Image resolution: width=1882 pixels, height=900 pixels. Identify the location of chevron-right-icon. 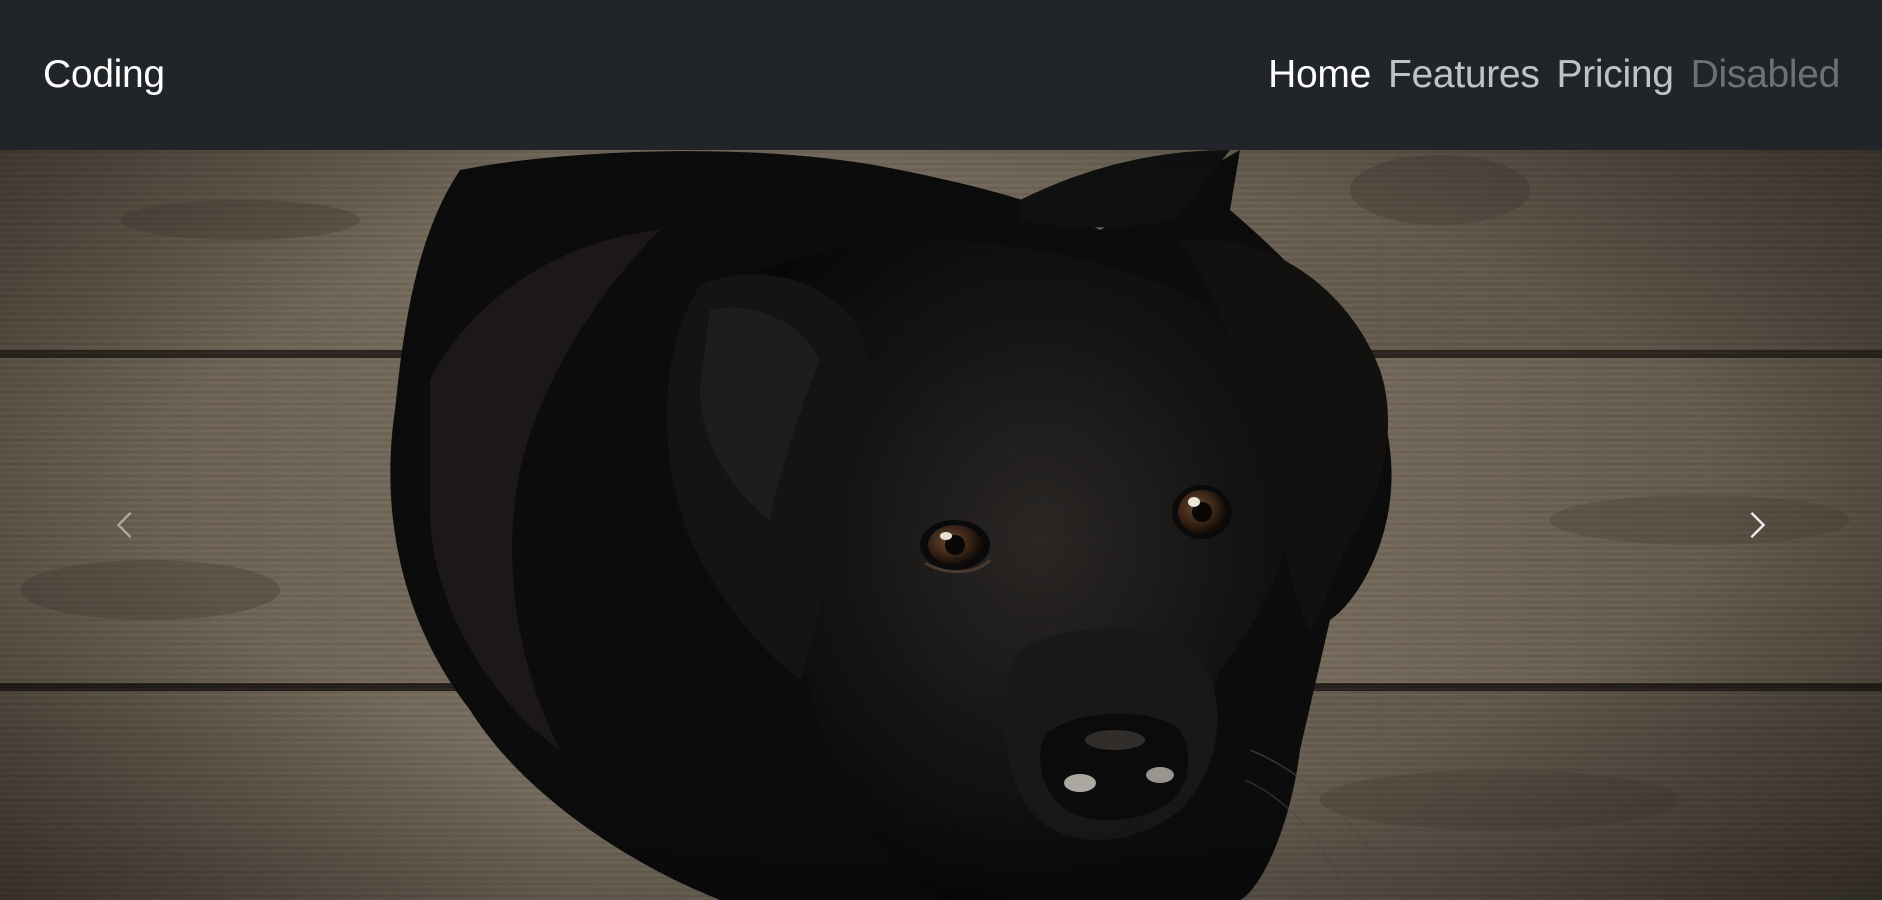
(1758, 525).